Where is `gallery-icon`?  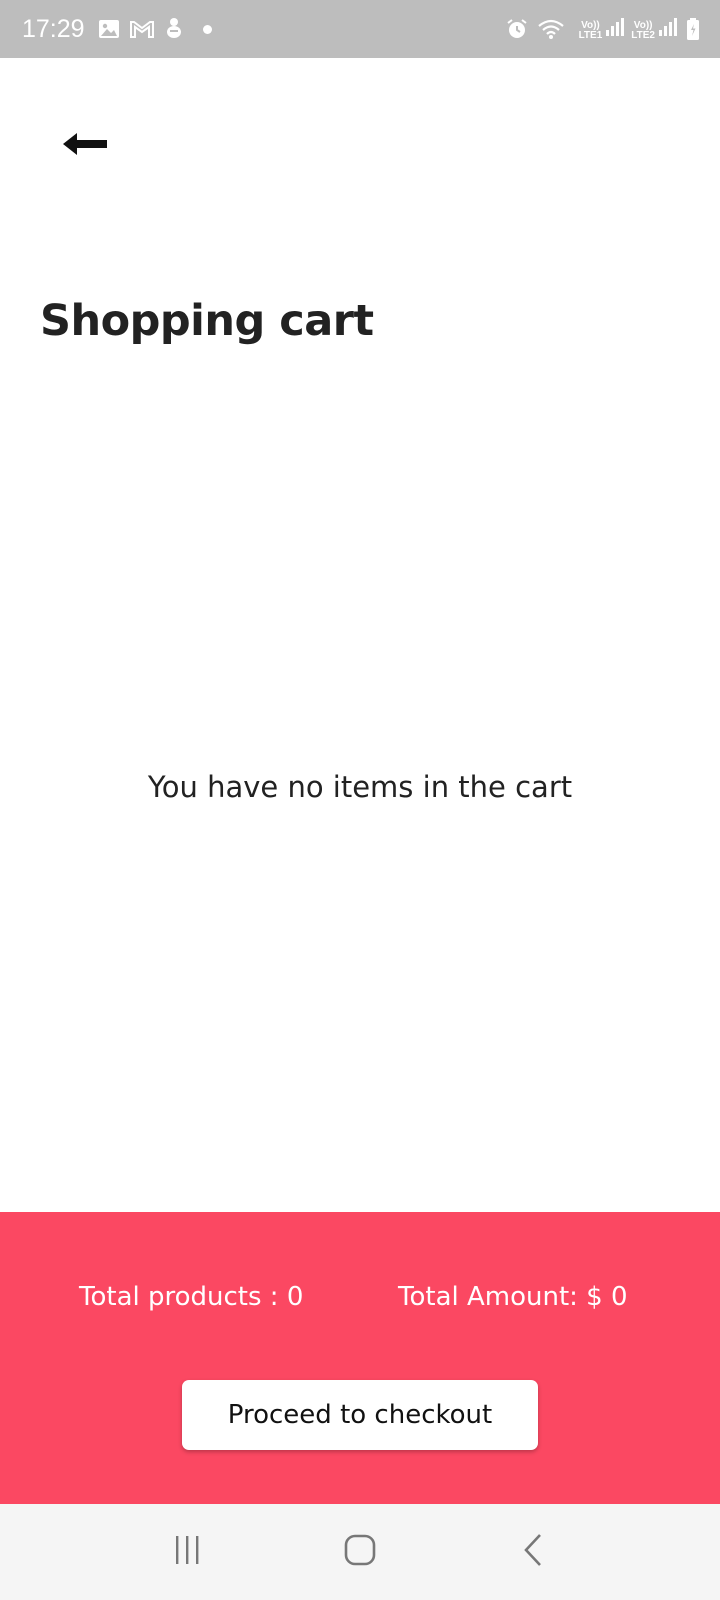
gallery-icon is located at coordinates (109, 29).